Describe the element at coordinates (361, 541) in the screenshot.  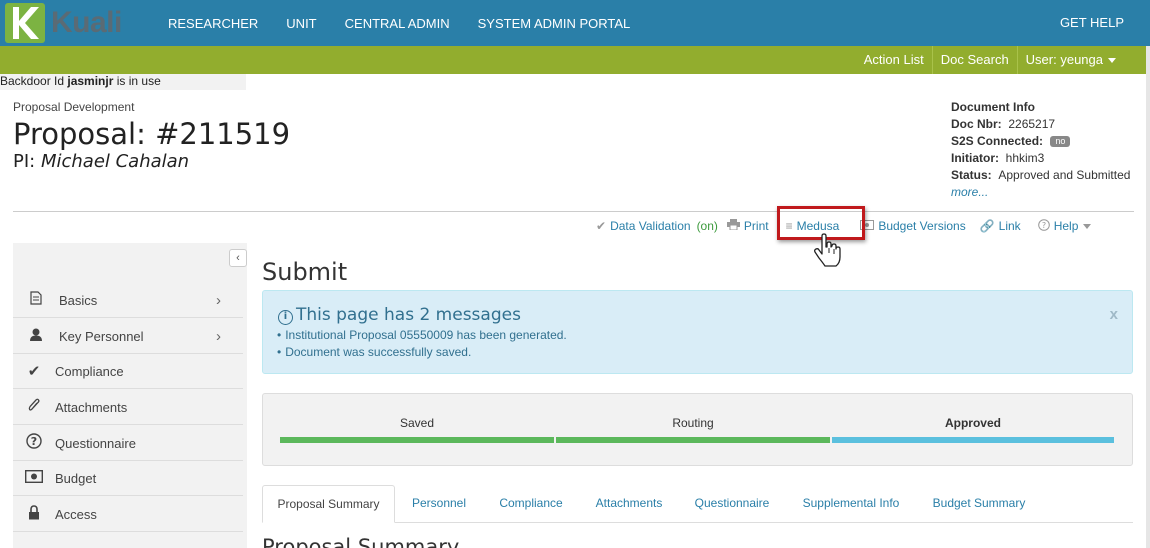
I see `proposal-summary-heading: Proposal Summary` at that location.